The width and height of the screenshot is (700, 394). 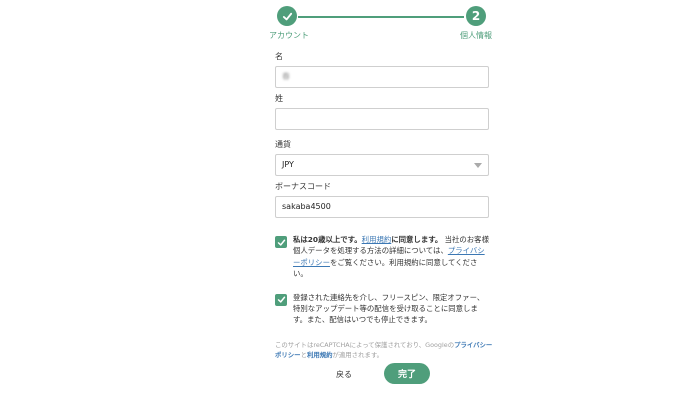 I want to click on last-name-label: 姓, so click(x=279, y=98).